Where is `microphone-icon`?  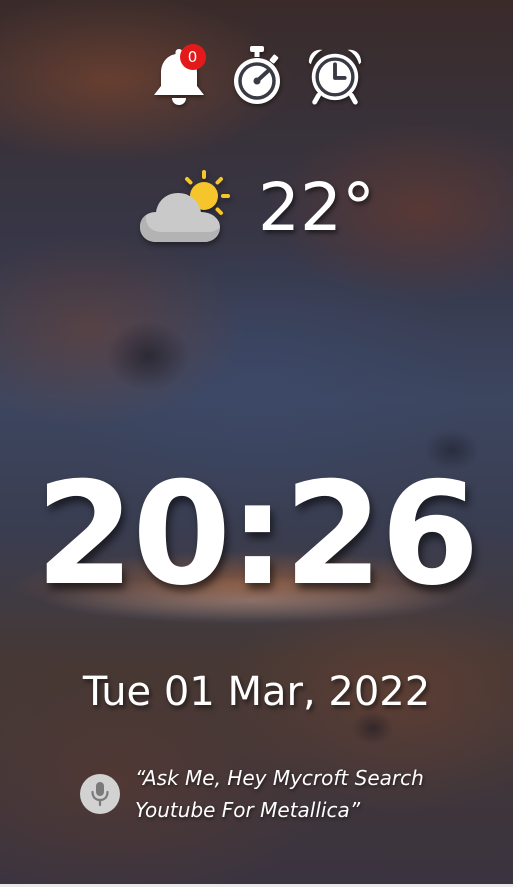
microphone-icon is located at coordinates (100, 794).